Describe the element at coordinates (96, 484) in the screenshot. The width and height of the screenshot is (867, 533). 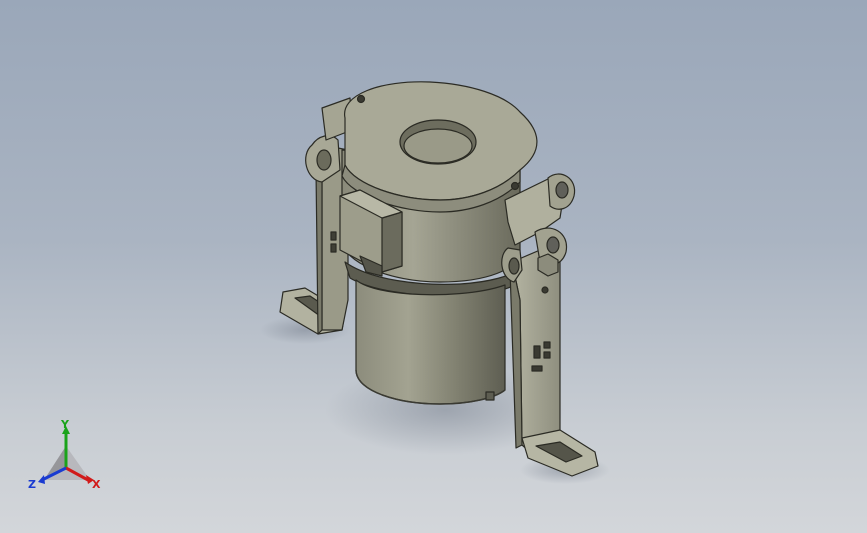
I see `x-axis-label: X` at that location.